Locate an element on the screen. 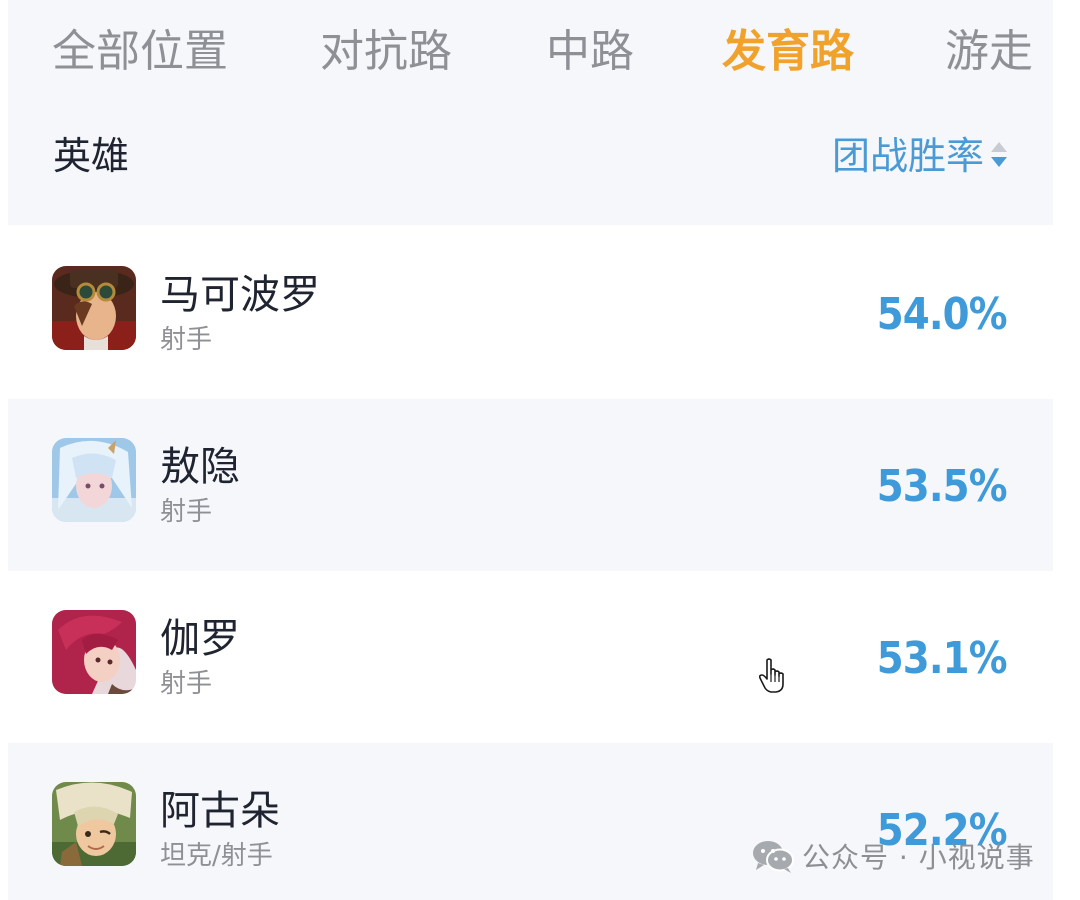  column-header-hero: 英雄 is located at coordinates (91, 156).